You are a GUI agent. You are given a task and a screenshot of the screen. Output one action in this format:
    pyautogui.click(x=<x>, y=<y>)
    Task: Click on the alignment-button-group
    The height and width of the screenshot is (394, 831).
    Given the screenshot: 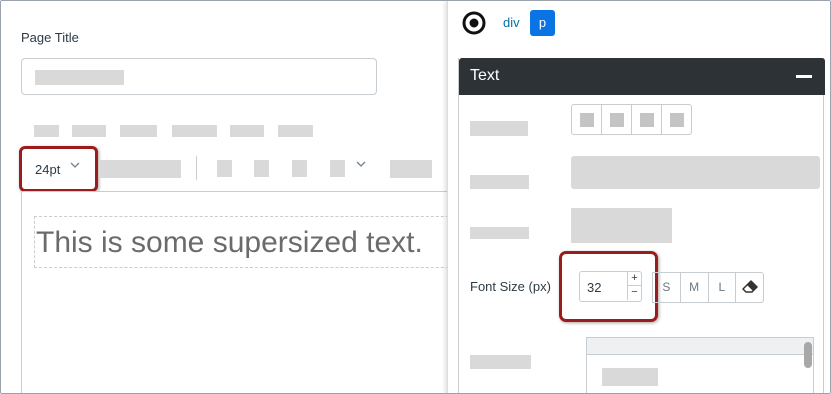 What is the action you would take?
    pyautogui.click(x=631, y=119)
    